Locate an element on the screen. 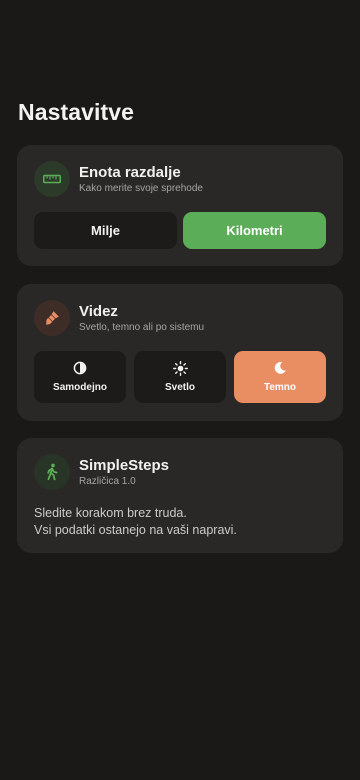 The image size is (360, 780). walking-person-icon is located at coordinates (52, 472).